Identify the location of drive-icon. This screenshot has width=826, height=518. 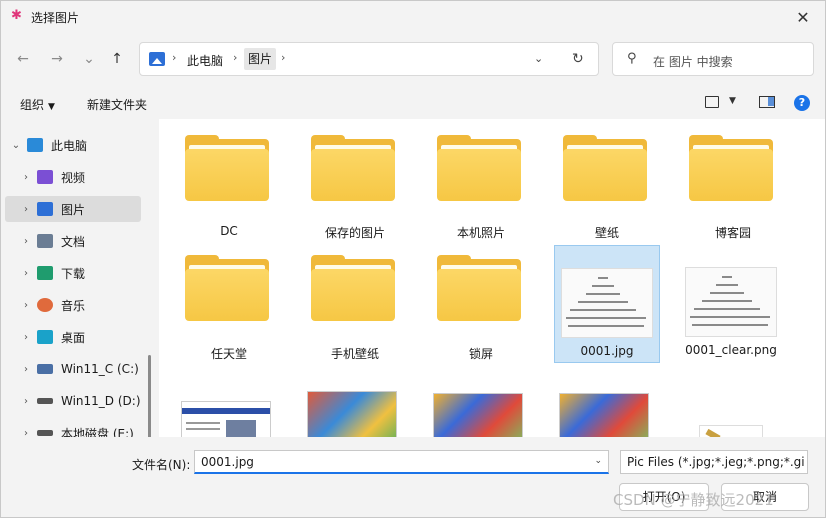
(45, 433).